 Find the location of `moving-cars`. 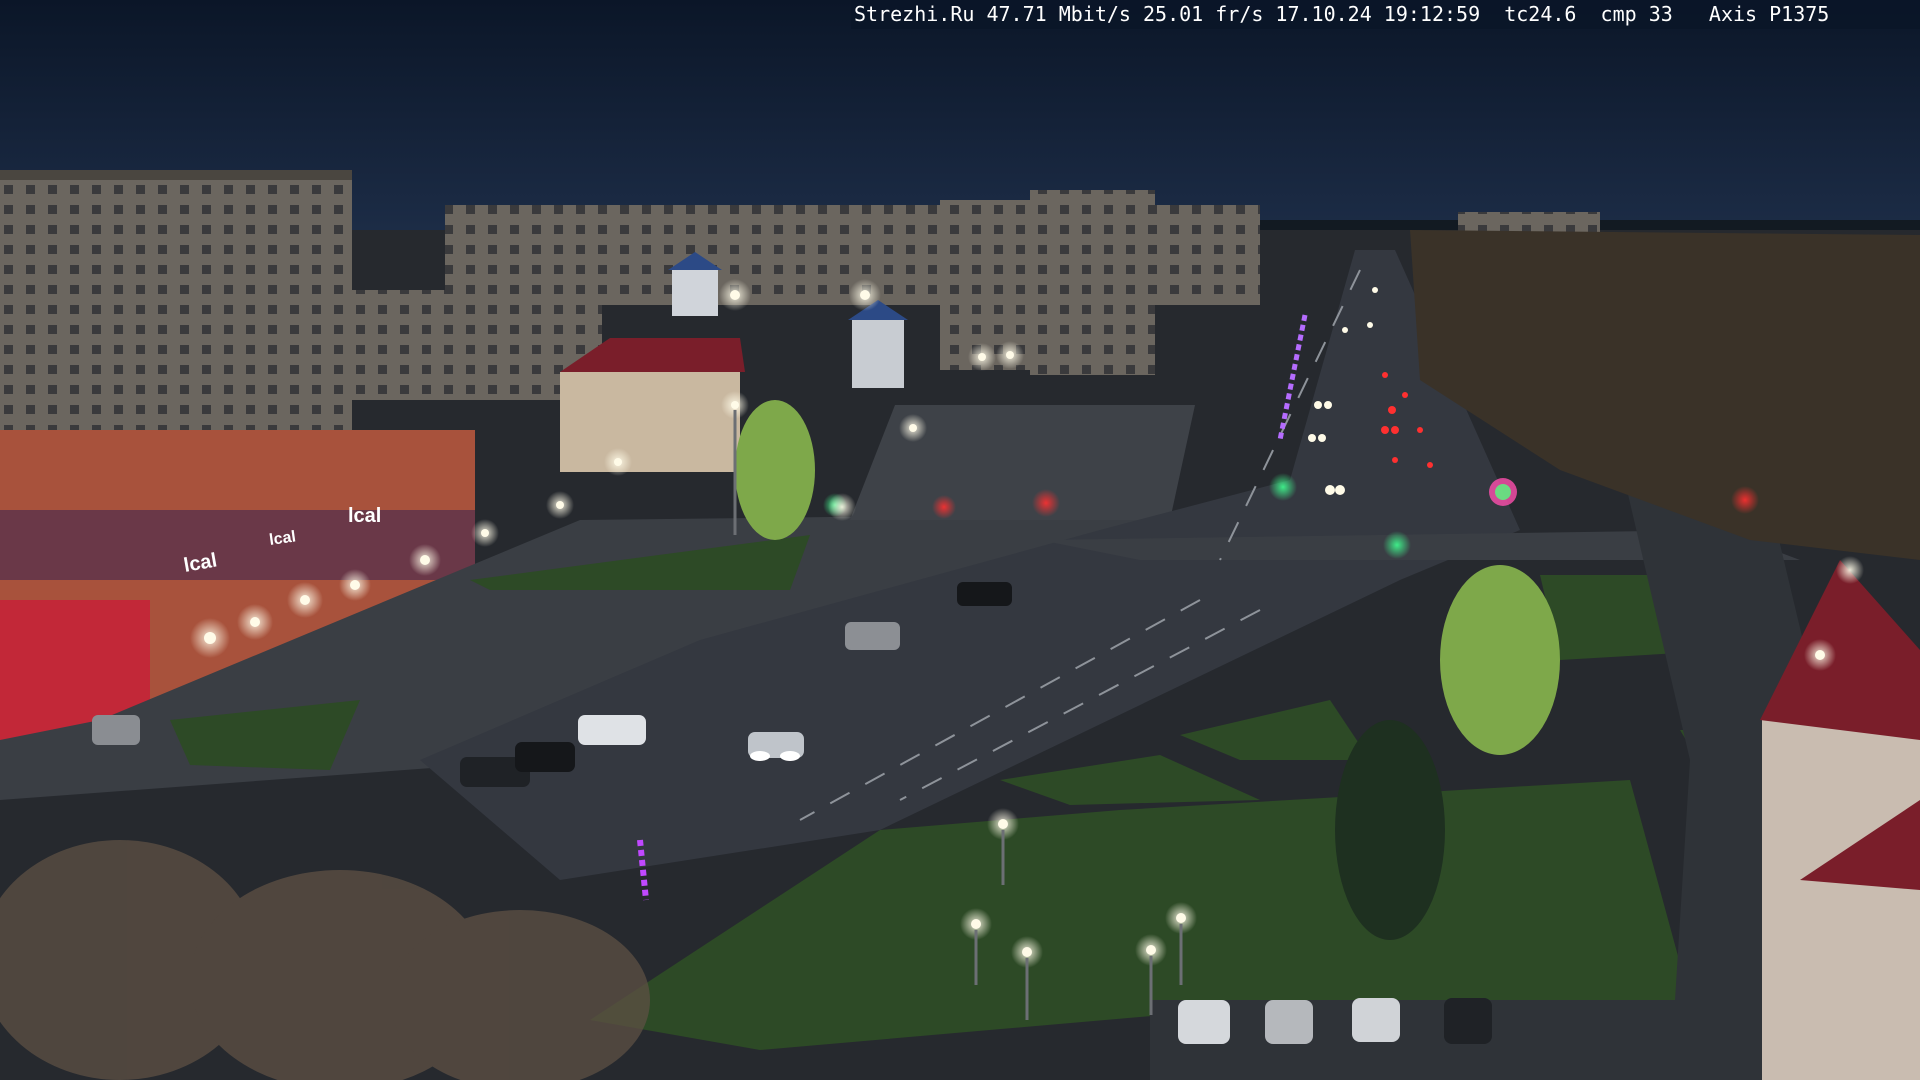

moving-cars is located at coordinates (776, 746).